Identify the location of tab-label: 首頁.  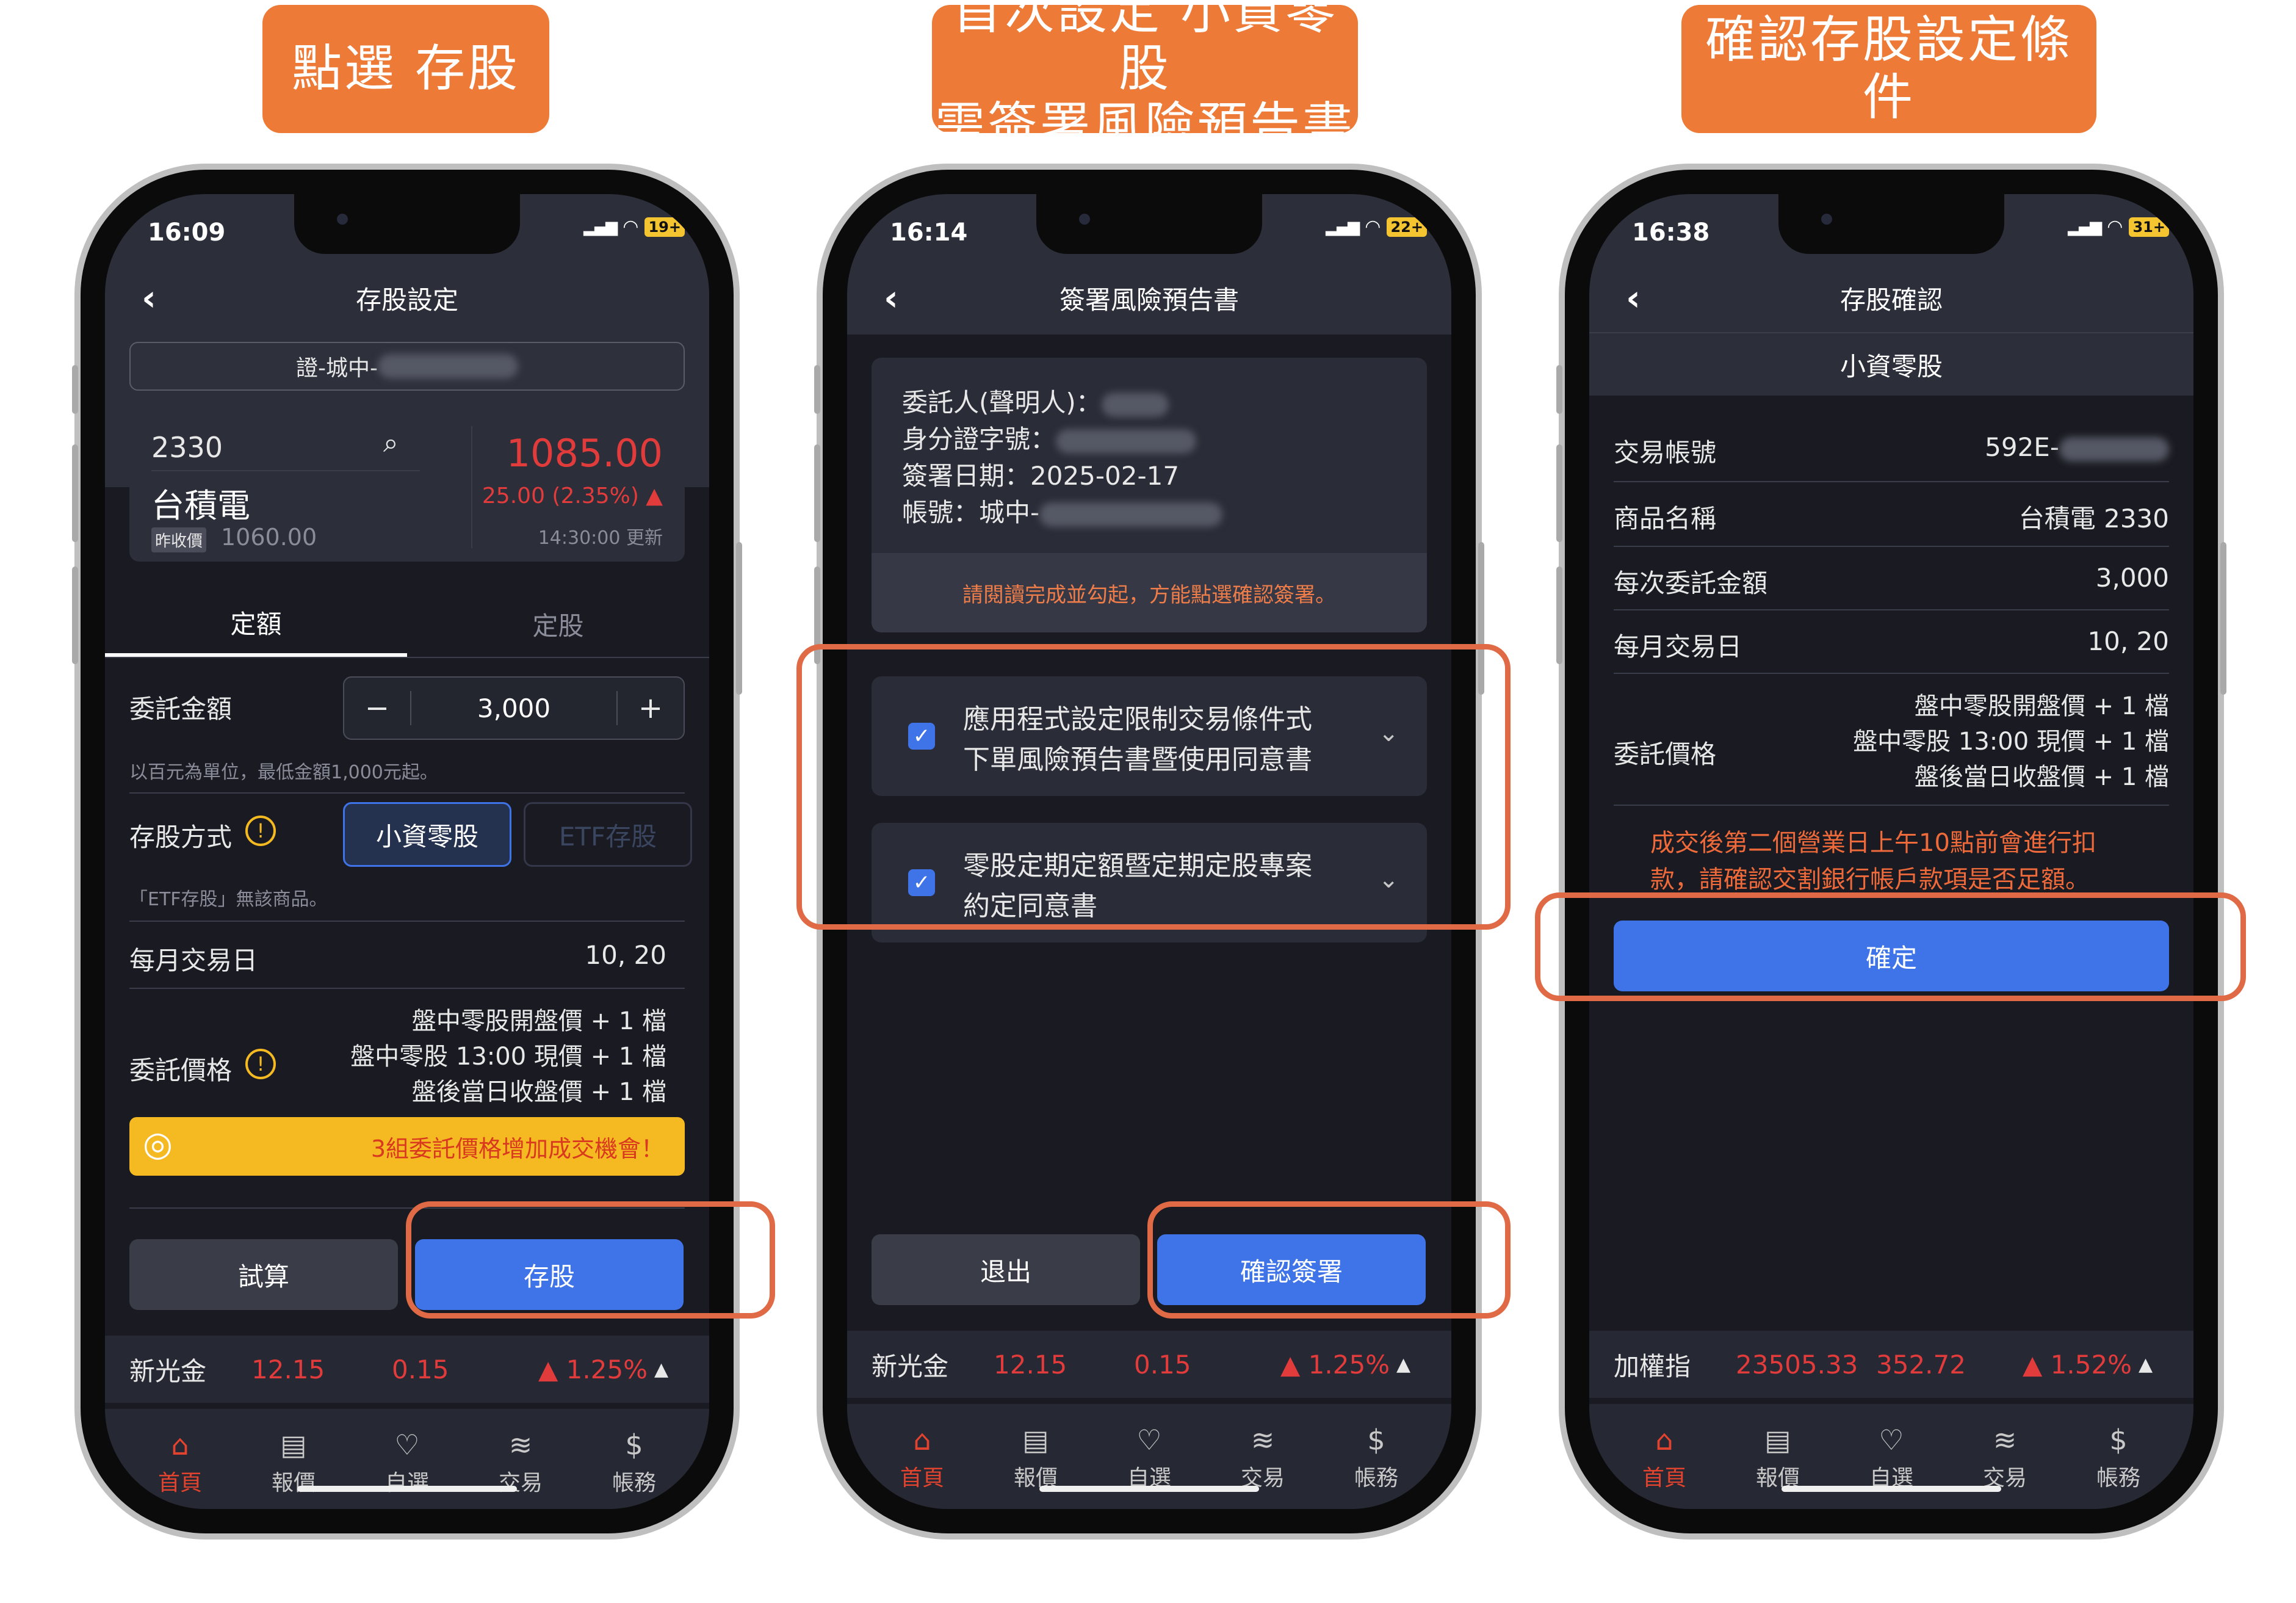
(1664, 1479).